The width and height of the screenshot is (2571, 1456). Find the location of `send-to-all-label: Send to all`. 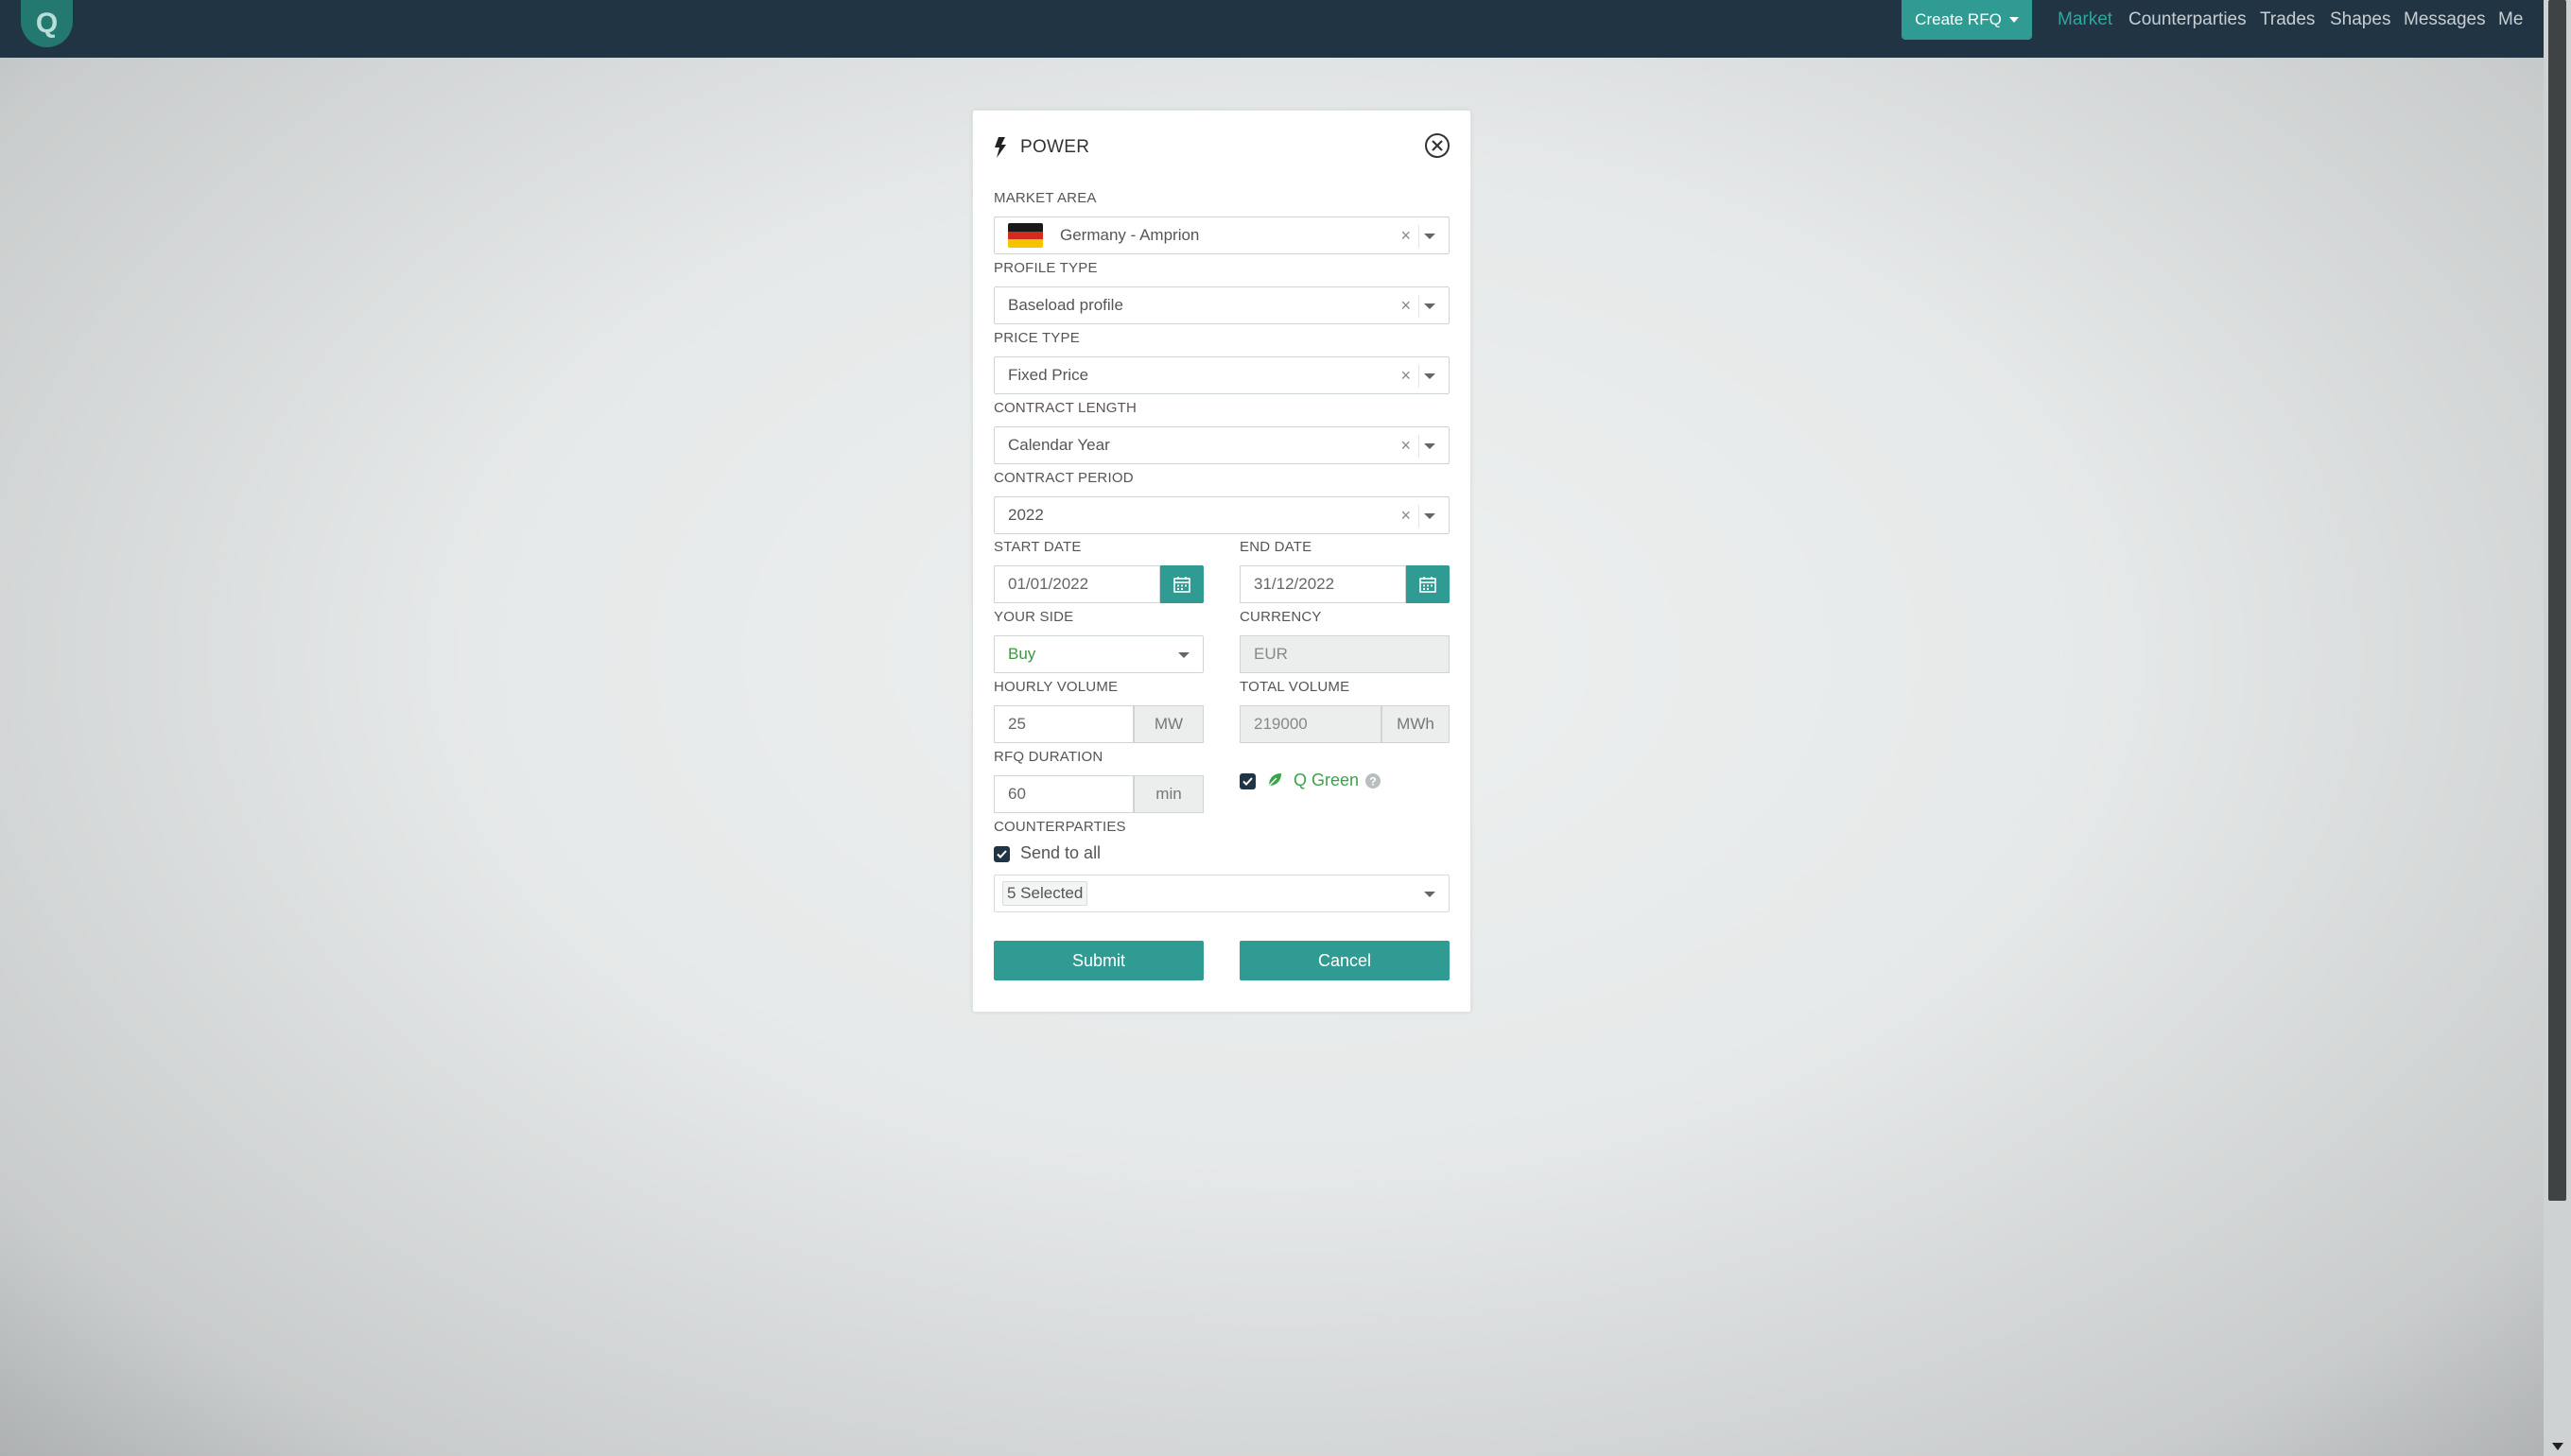

send-to-all-label: Send to all is located at coordinates (1060, 853).